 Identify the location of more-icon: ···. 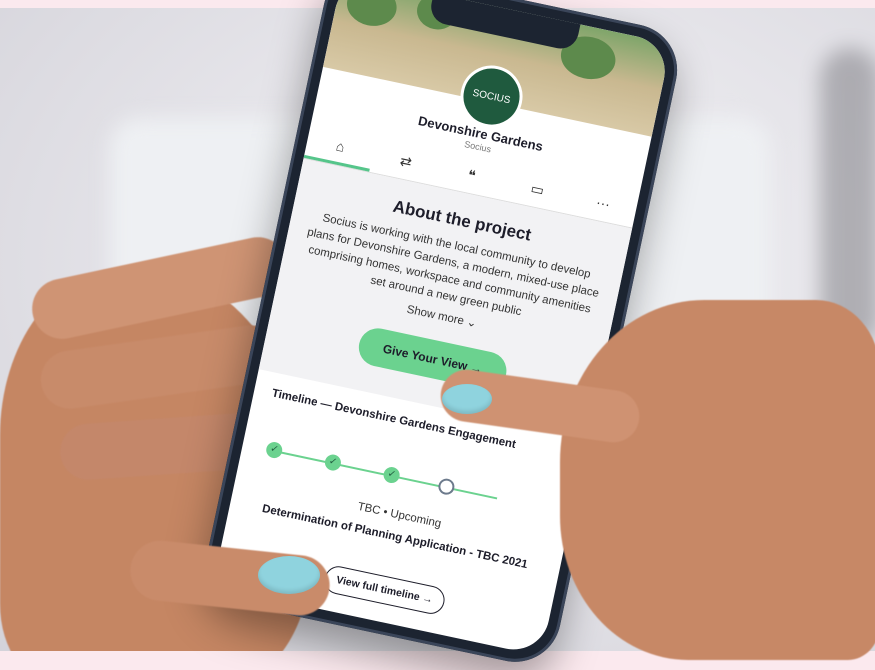
(603, 203).